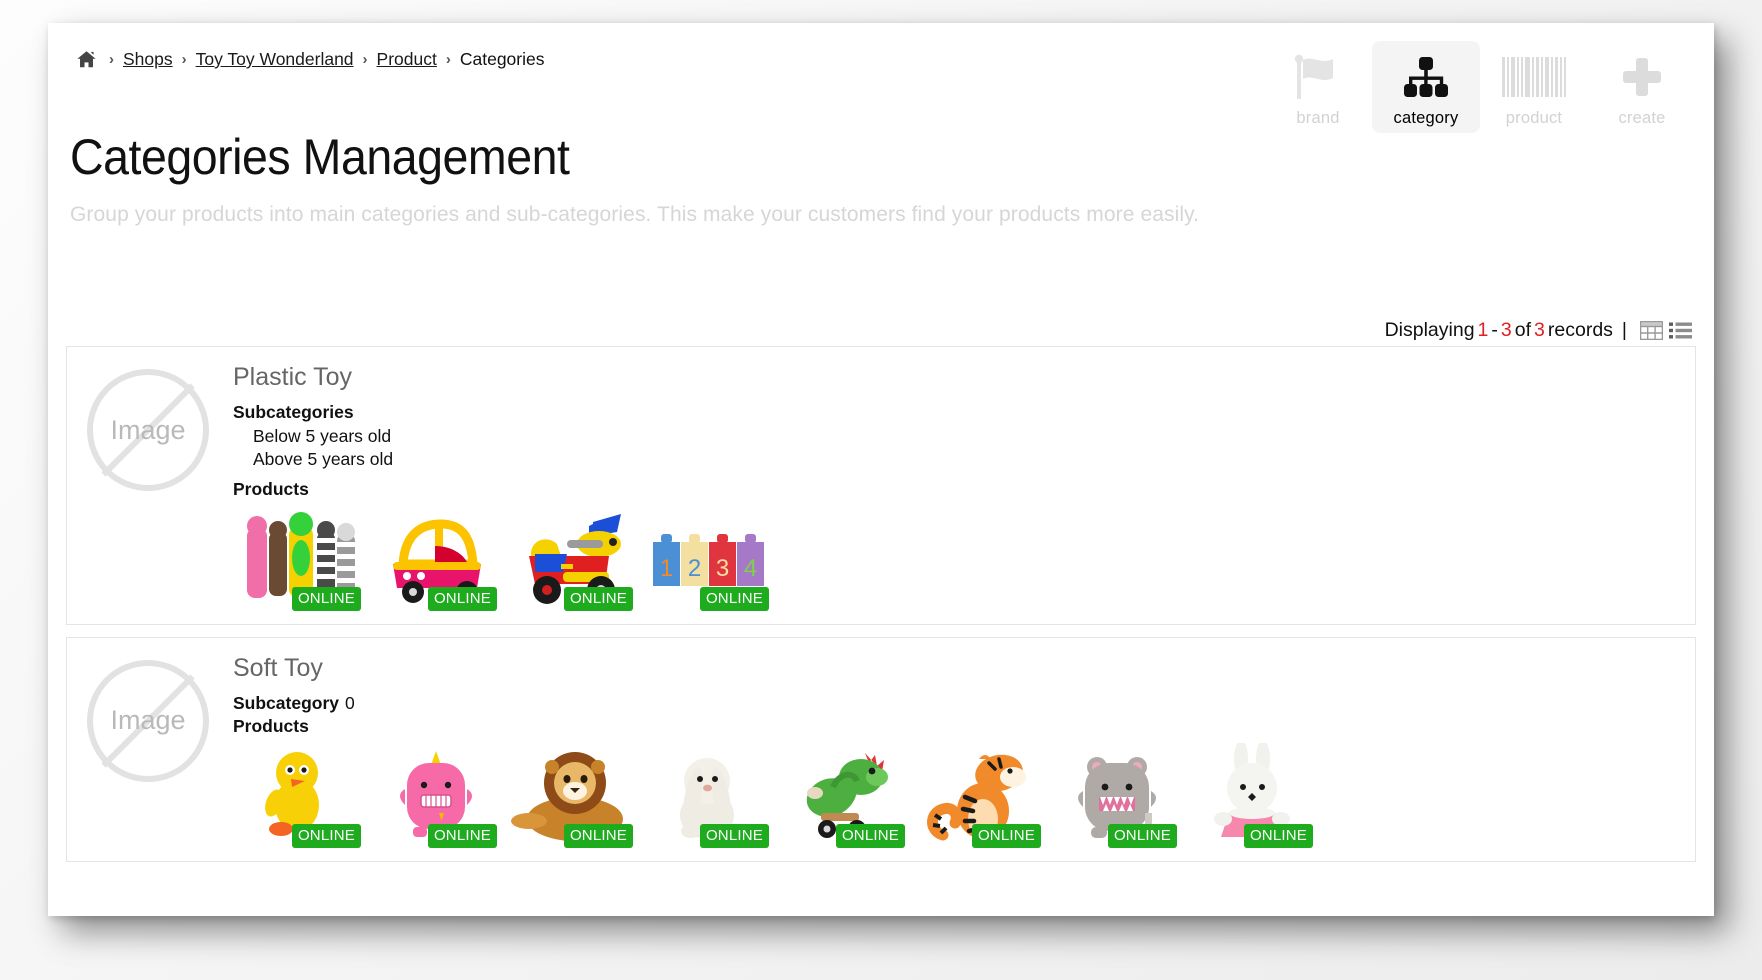 Image resolution: width=1762 pixels, height=980 pixels. I want to click on product-thumb-pink-monster-plush: ONLINE, so click(436, 795).